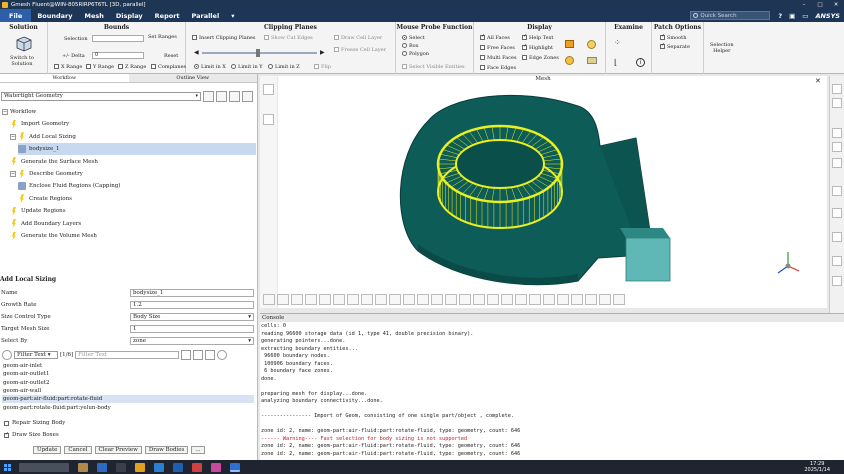 The height and width of the screenshot is (474, 844). Describe the element at coordinates (137, 149) in the screenshot. I see `workflow-tree-item: bodysize_1` at that location.